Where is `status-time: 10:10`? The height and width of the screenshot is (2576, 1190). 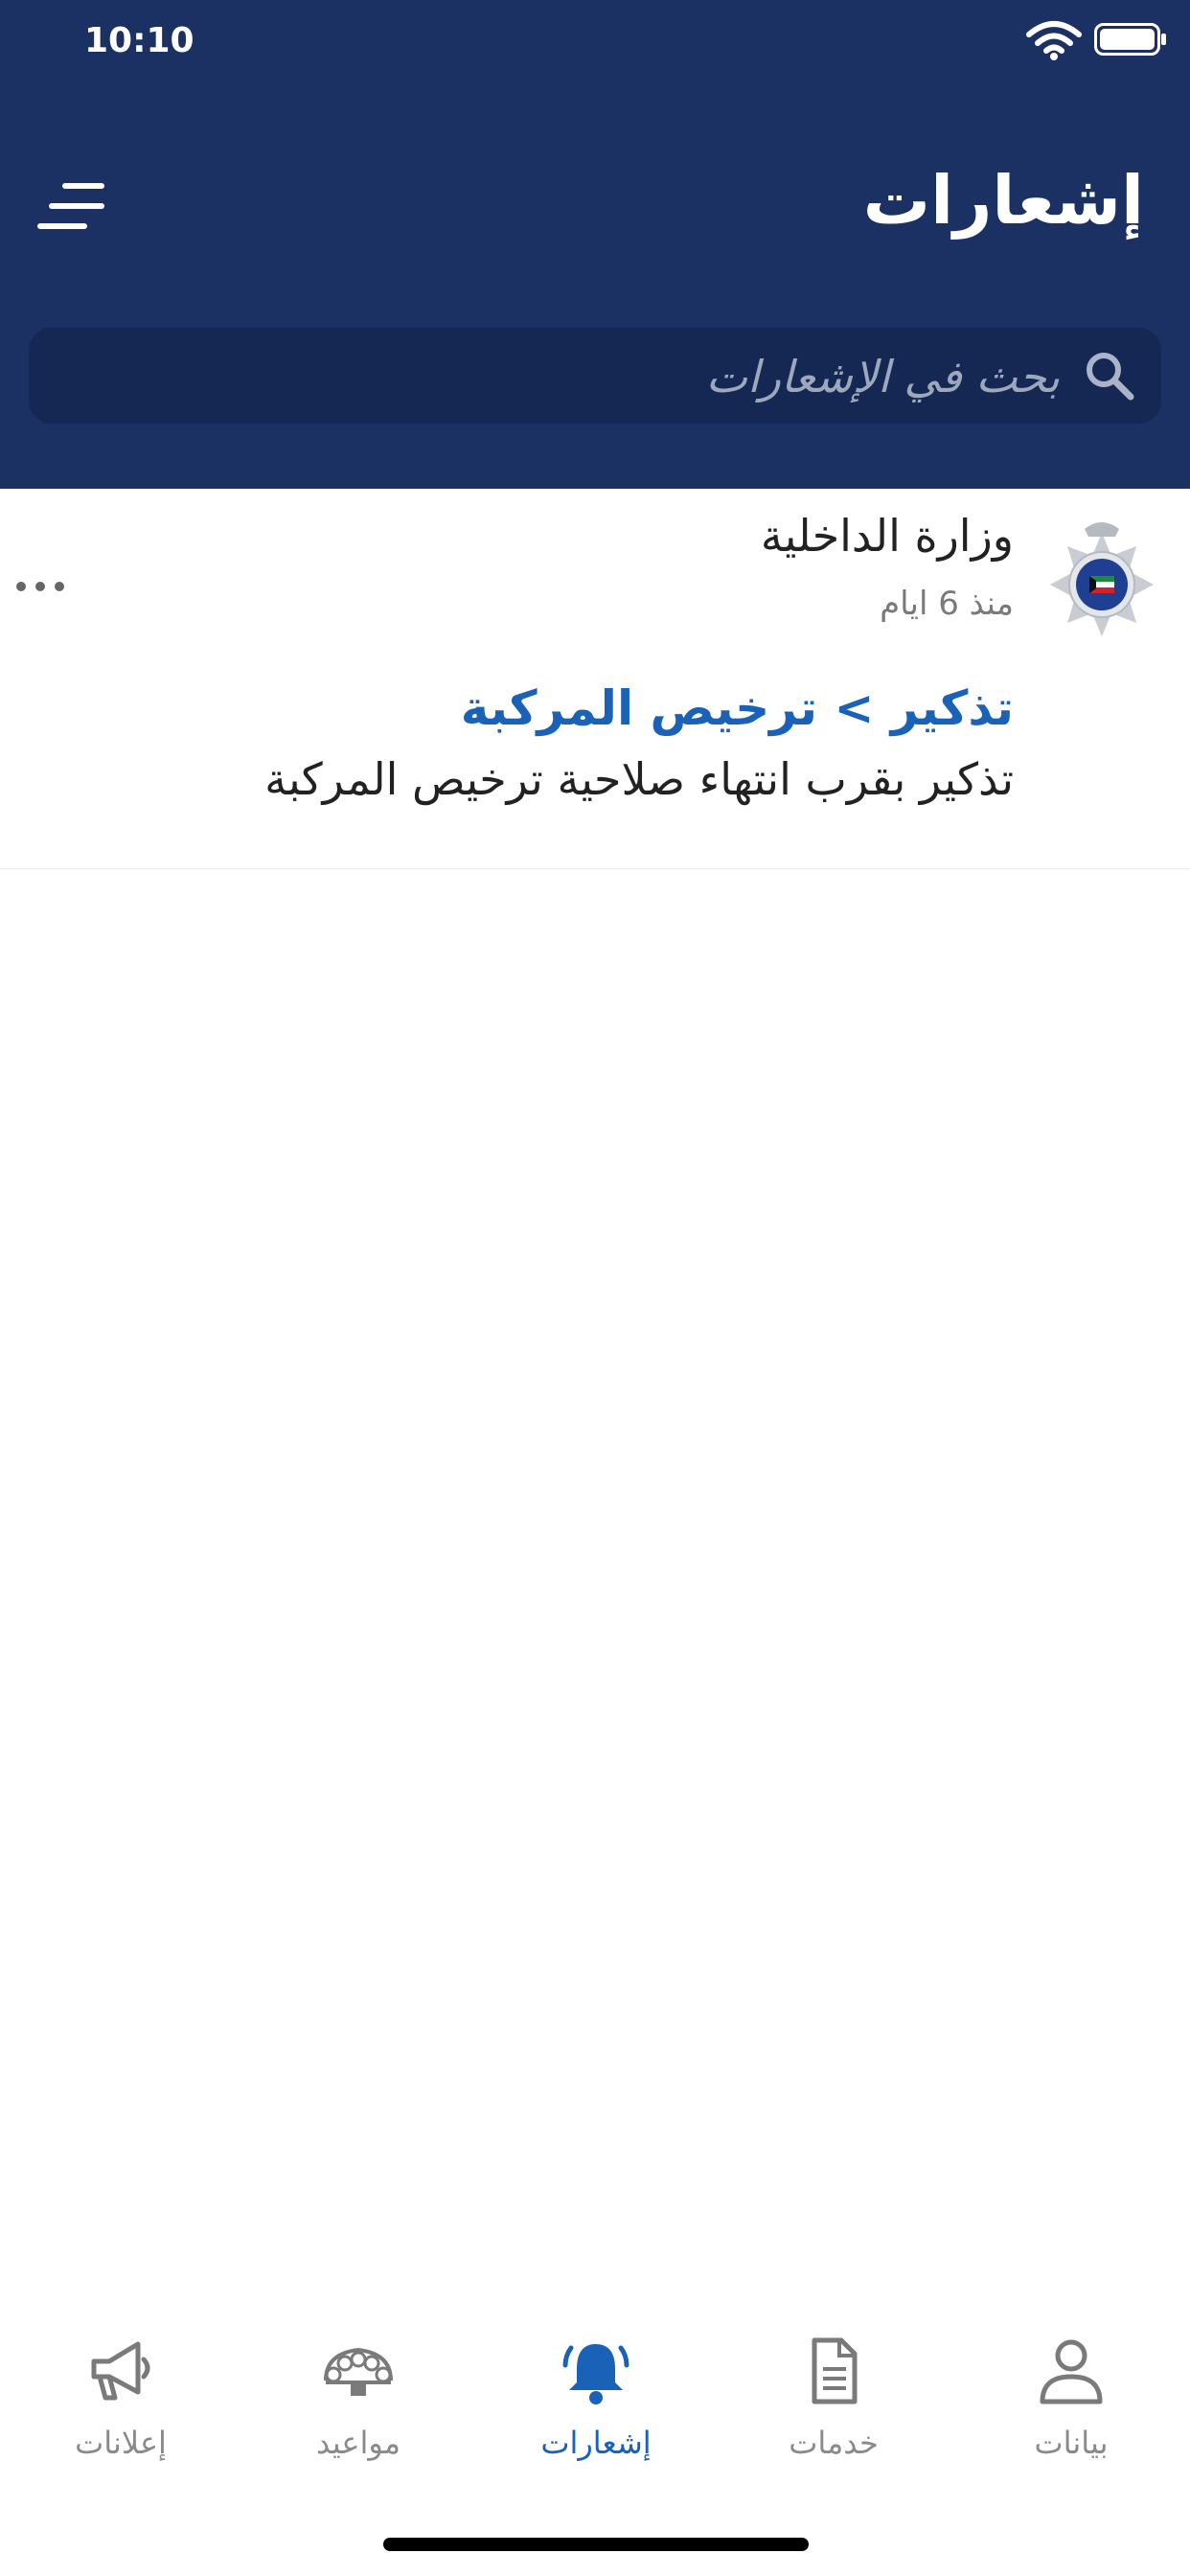
status-time: 10:10 is located at coordinates (140, 40).